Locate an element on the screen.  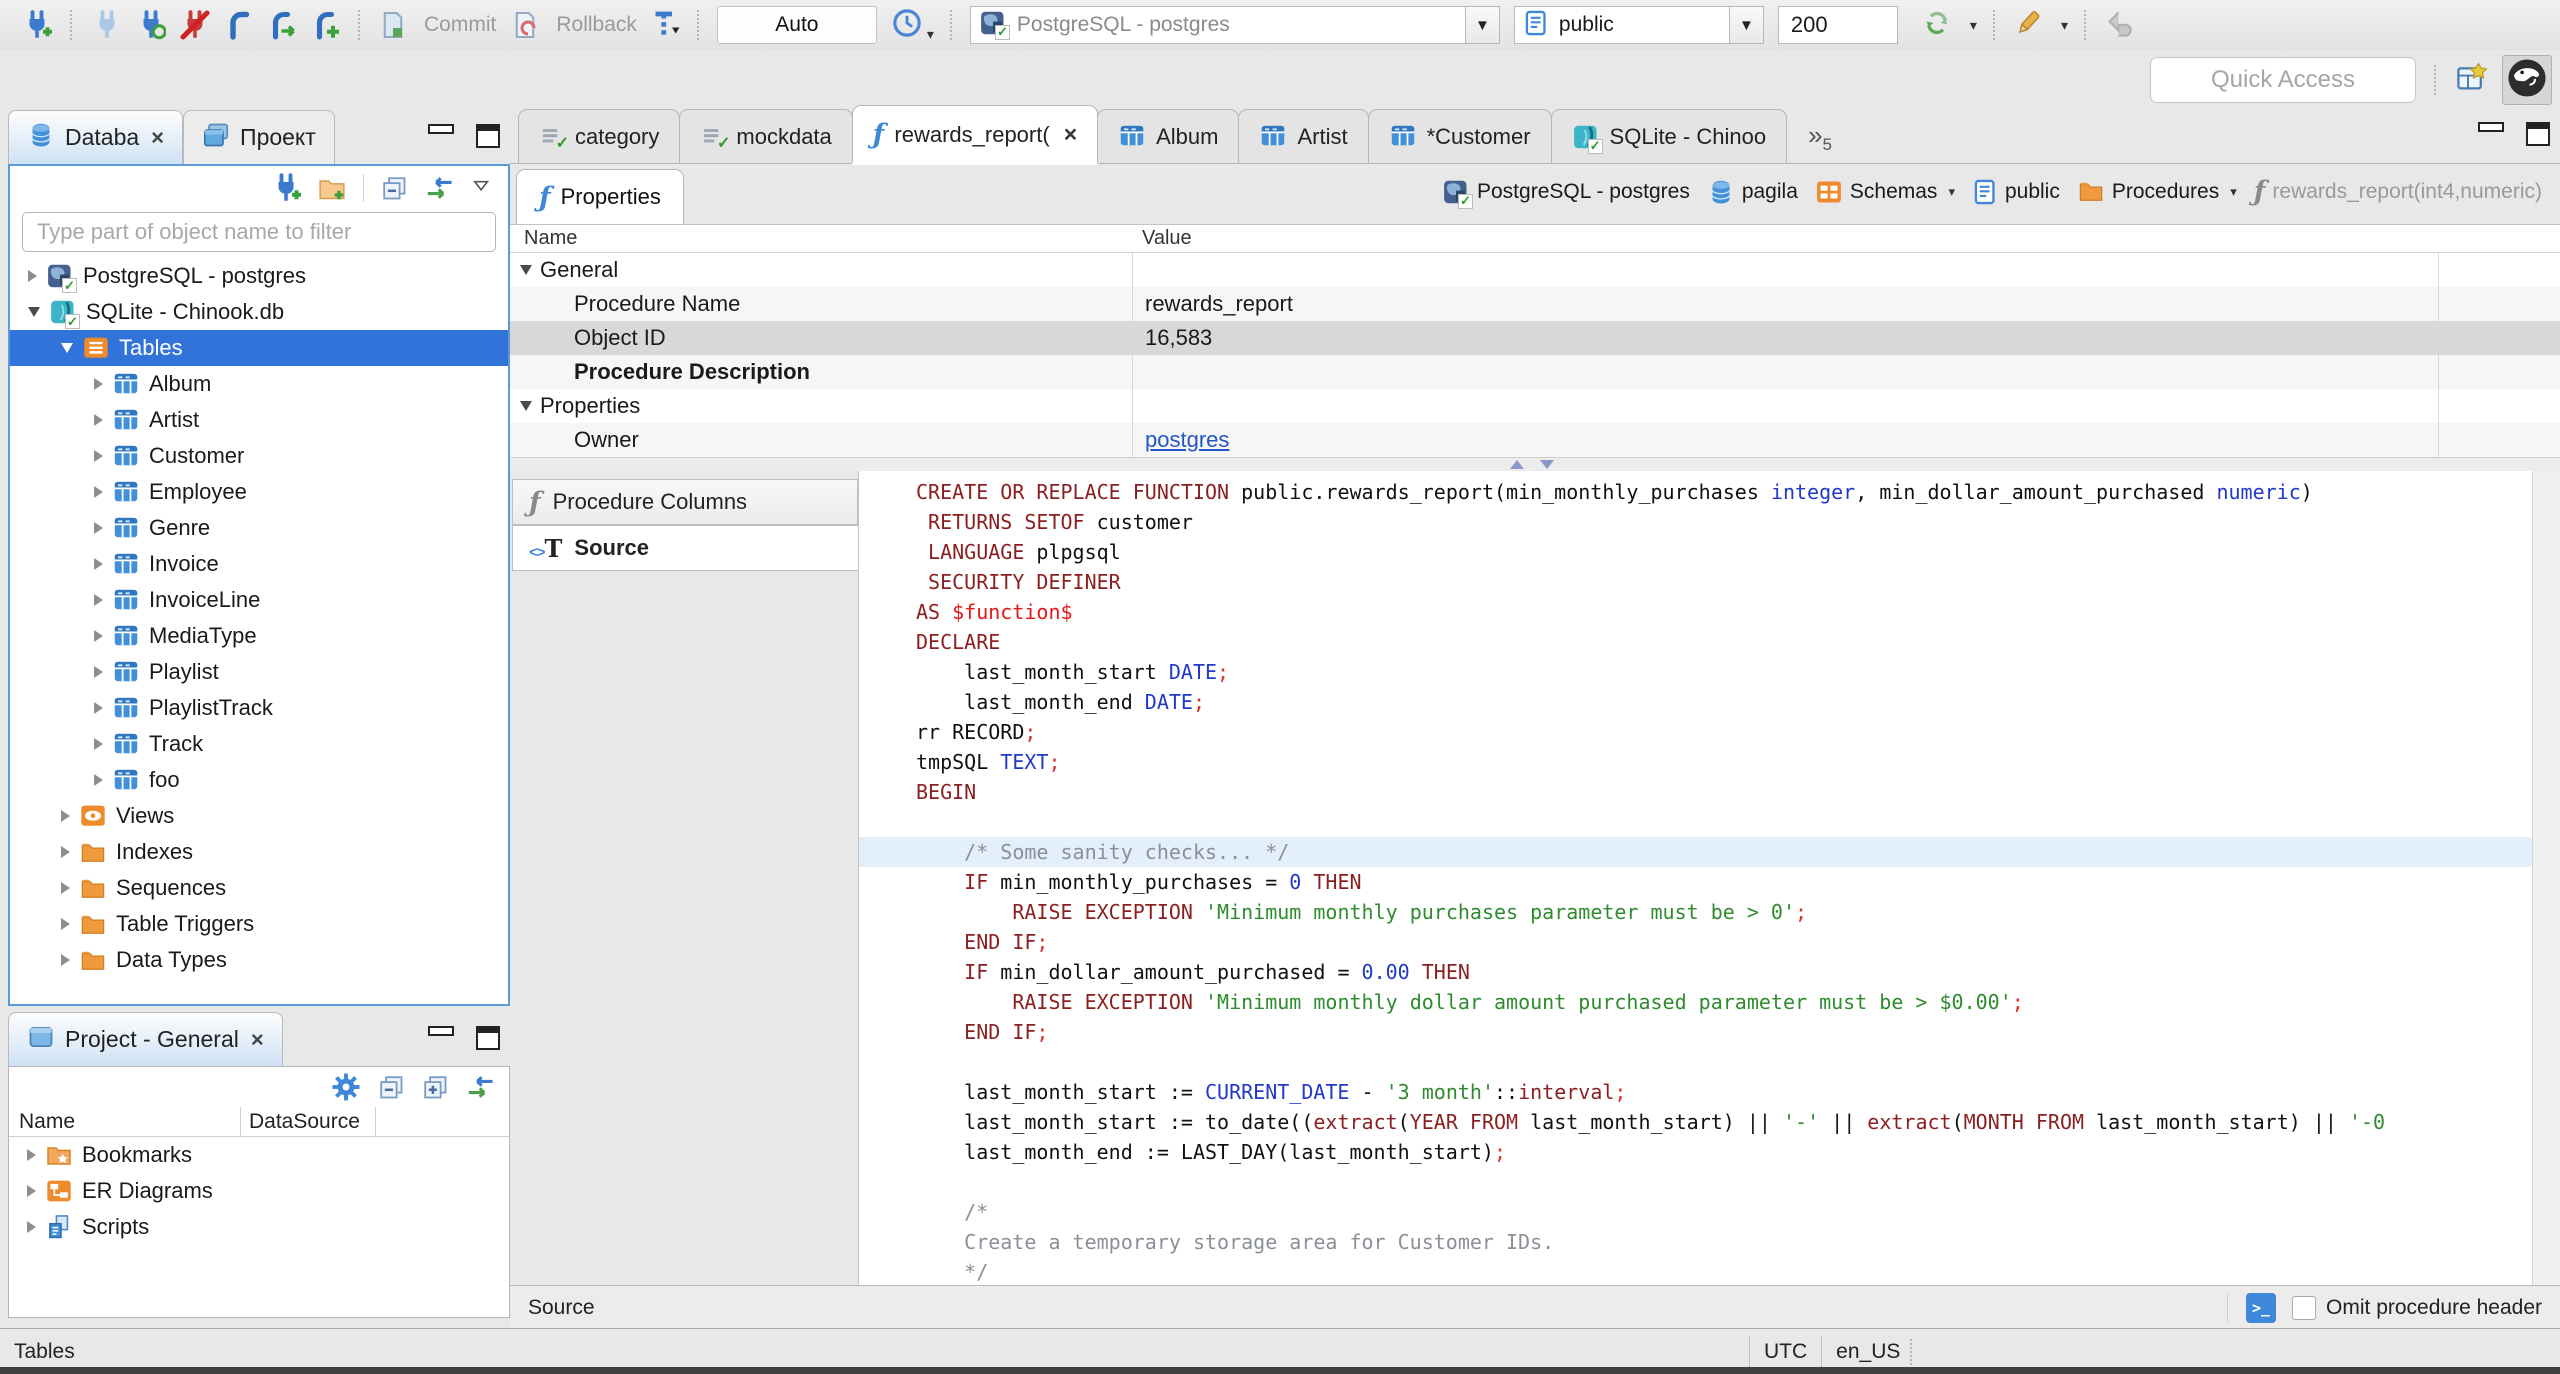
sash-down-icon is located at coordinates (1547, 464).